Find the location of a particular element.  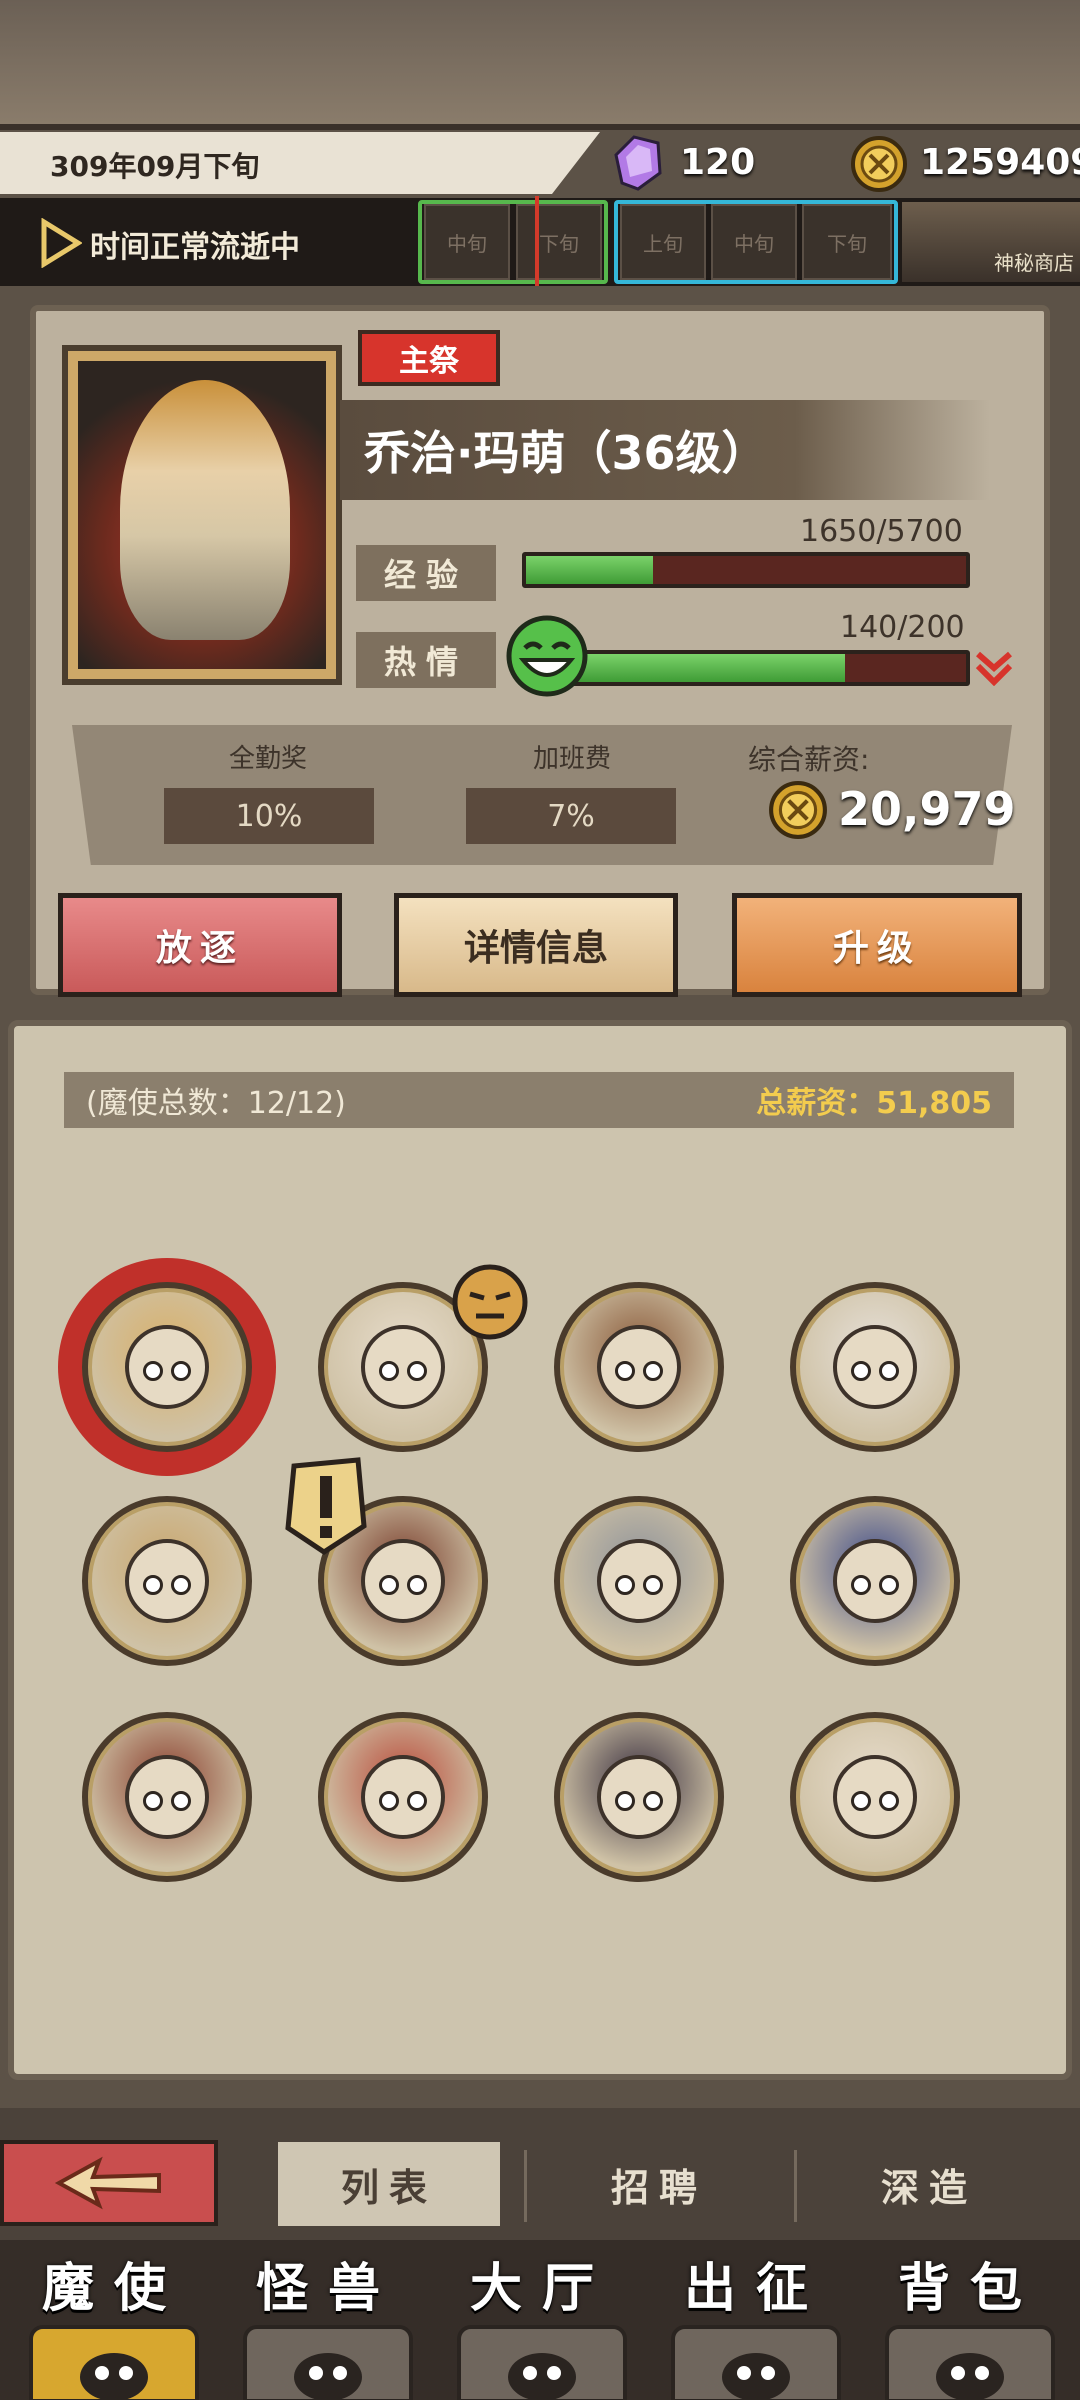

tab-list: 列表 is located at coordinates (389, 2184).